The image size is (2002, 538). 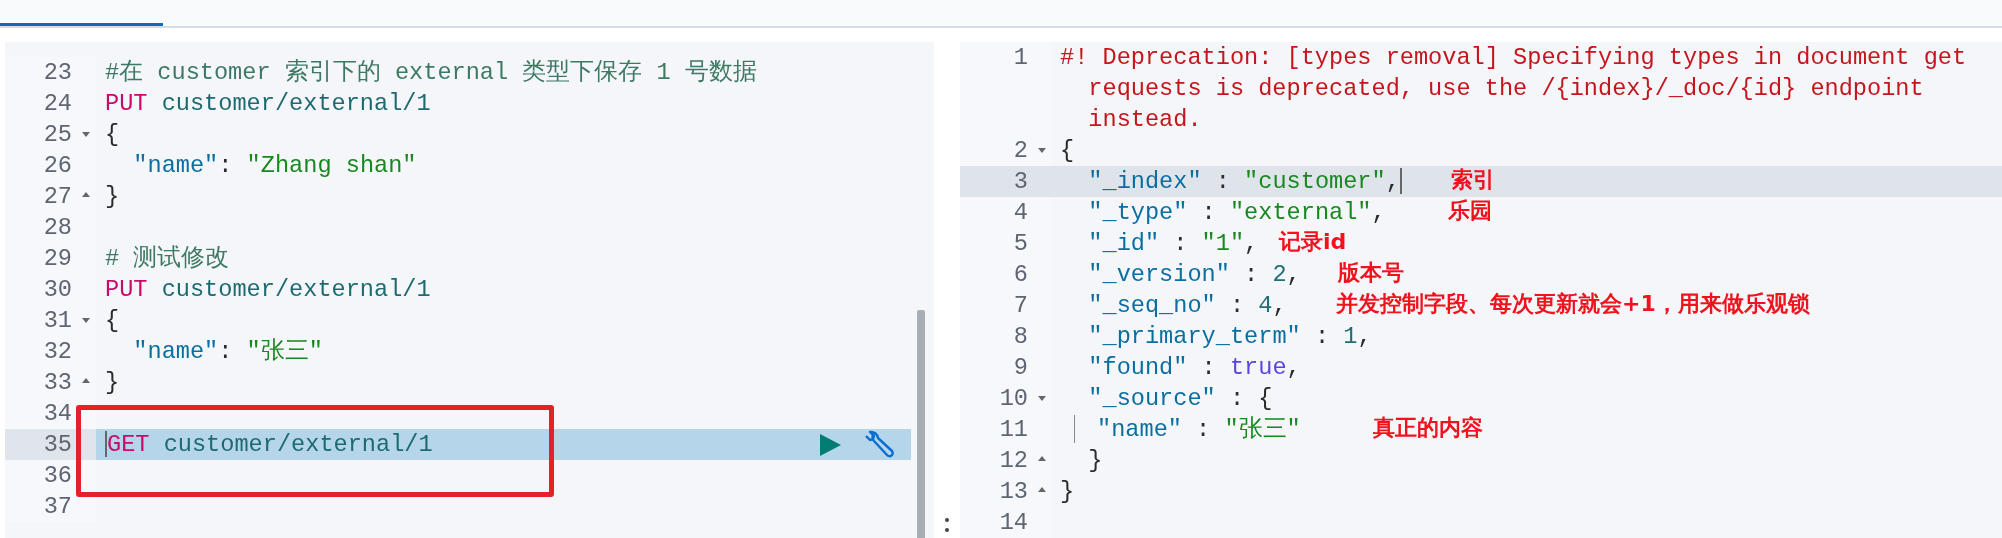 I want to click on line-number: 10, so click(x=1013, y=398).